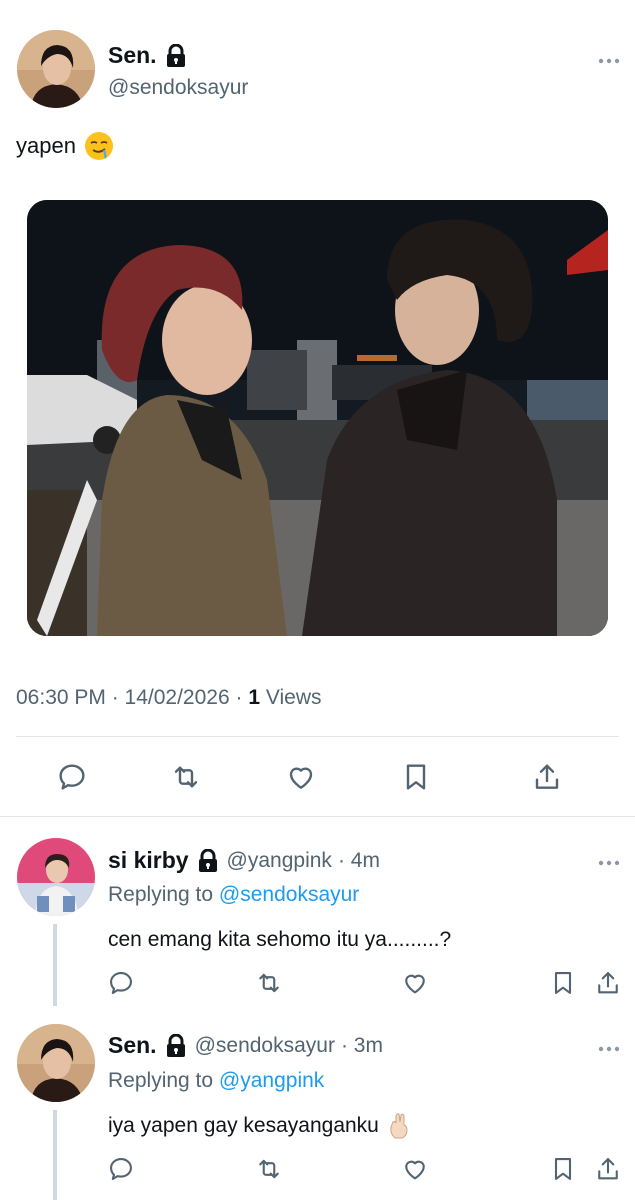 This screenshot has height=1200, width=635. What do you see at coordinates (289, 894) in the screenshot?
I see `replying-to-mention: @sendoksayur` at bounding box center [289, 894].